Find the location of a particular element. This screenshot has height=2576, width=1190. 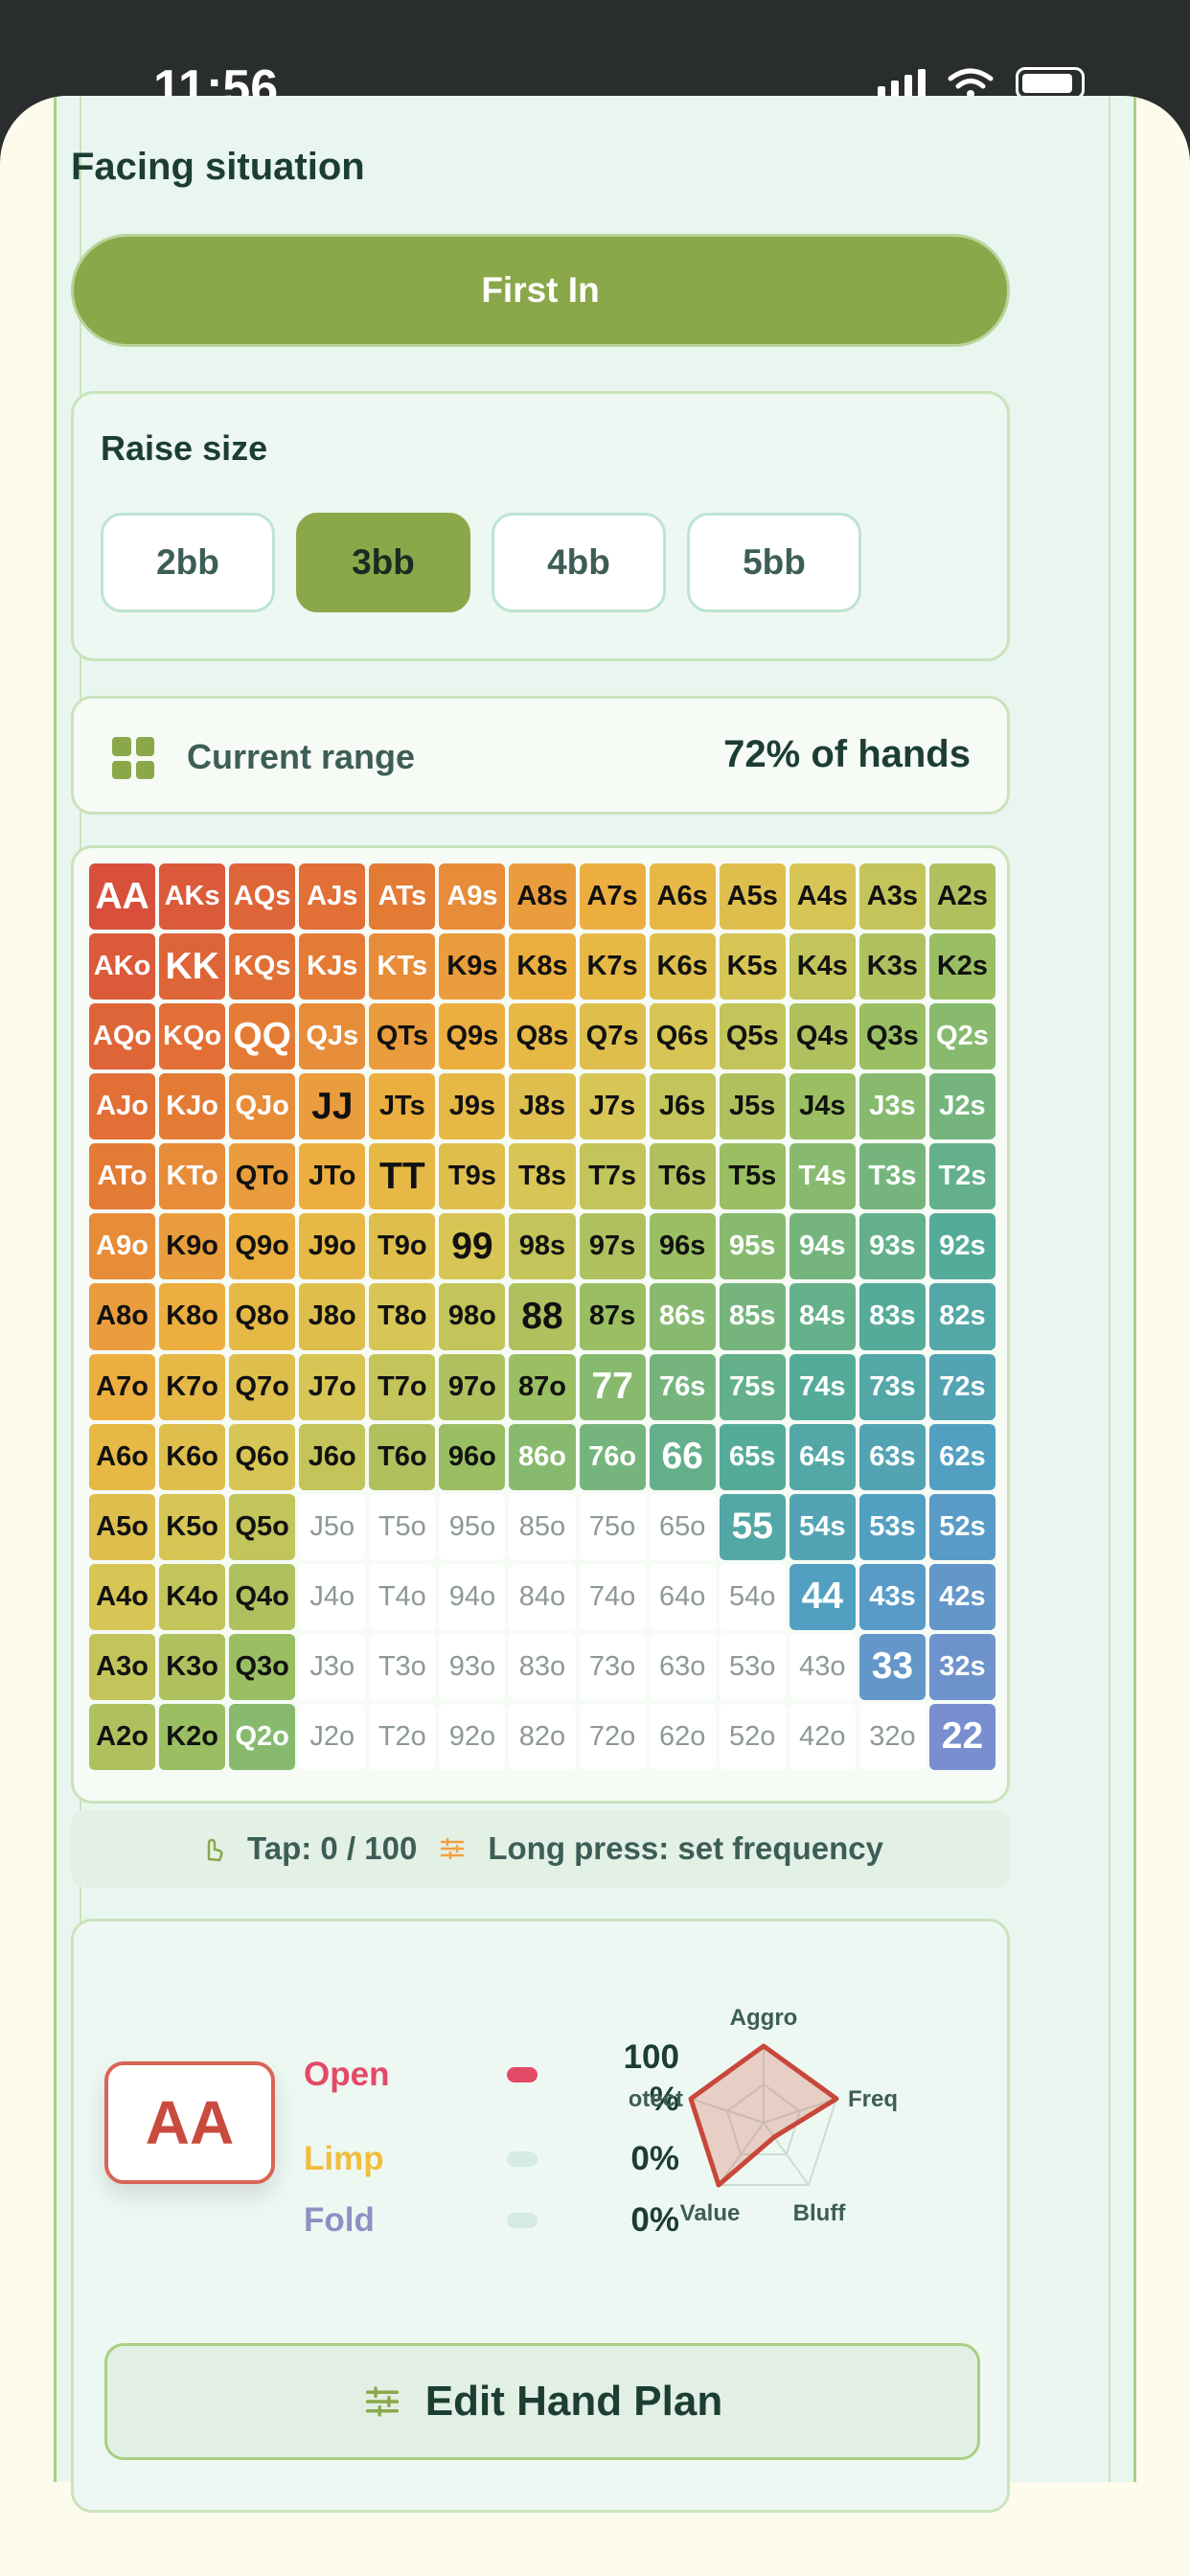

hand-cell: T5s is located at coordinates (753, 1176).